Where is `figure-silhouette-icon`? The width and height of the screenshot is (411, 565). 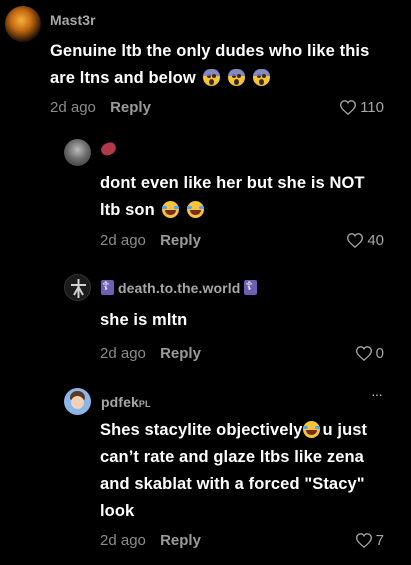 figure-silhouette-icon is located at coordinates (78, 288).